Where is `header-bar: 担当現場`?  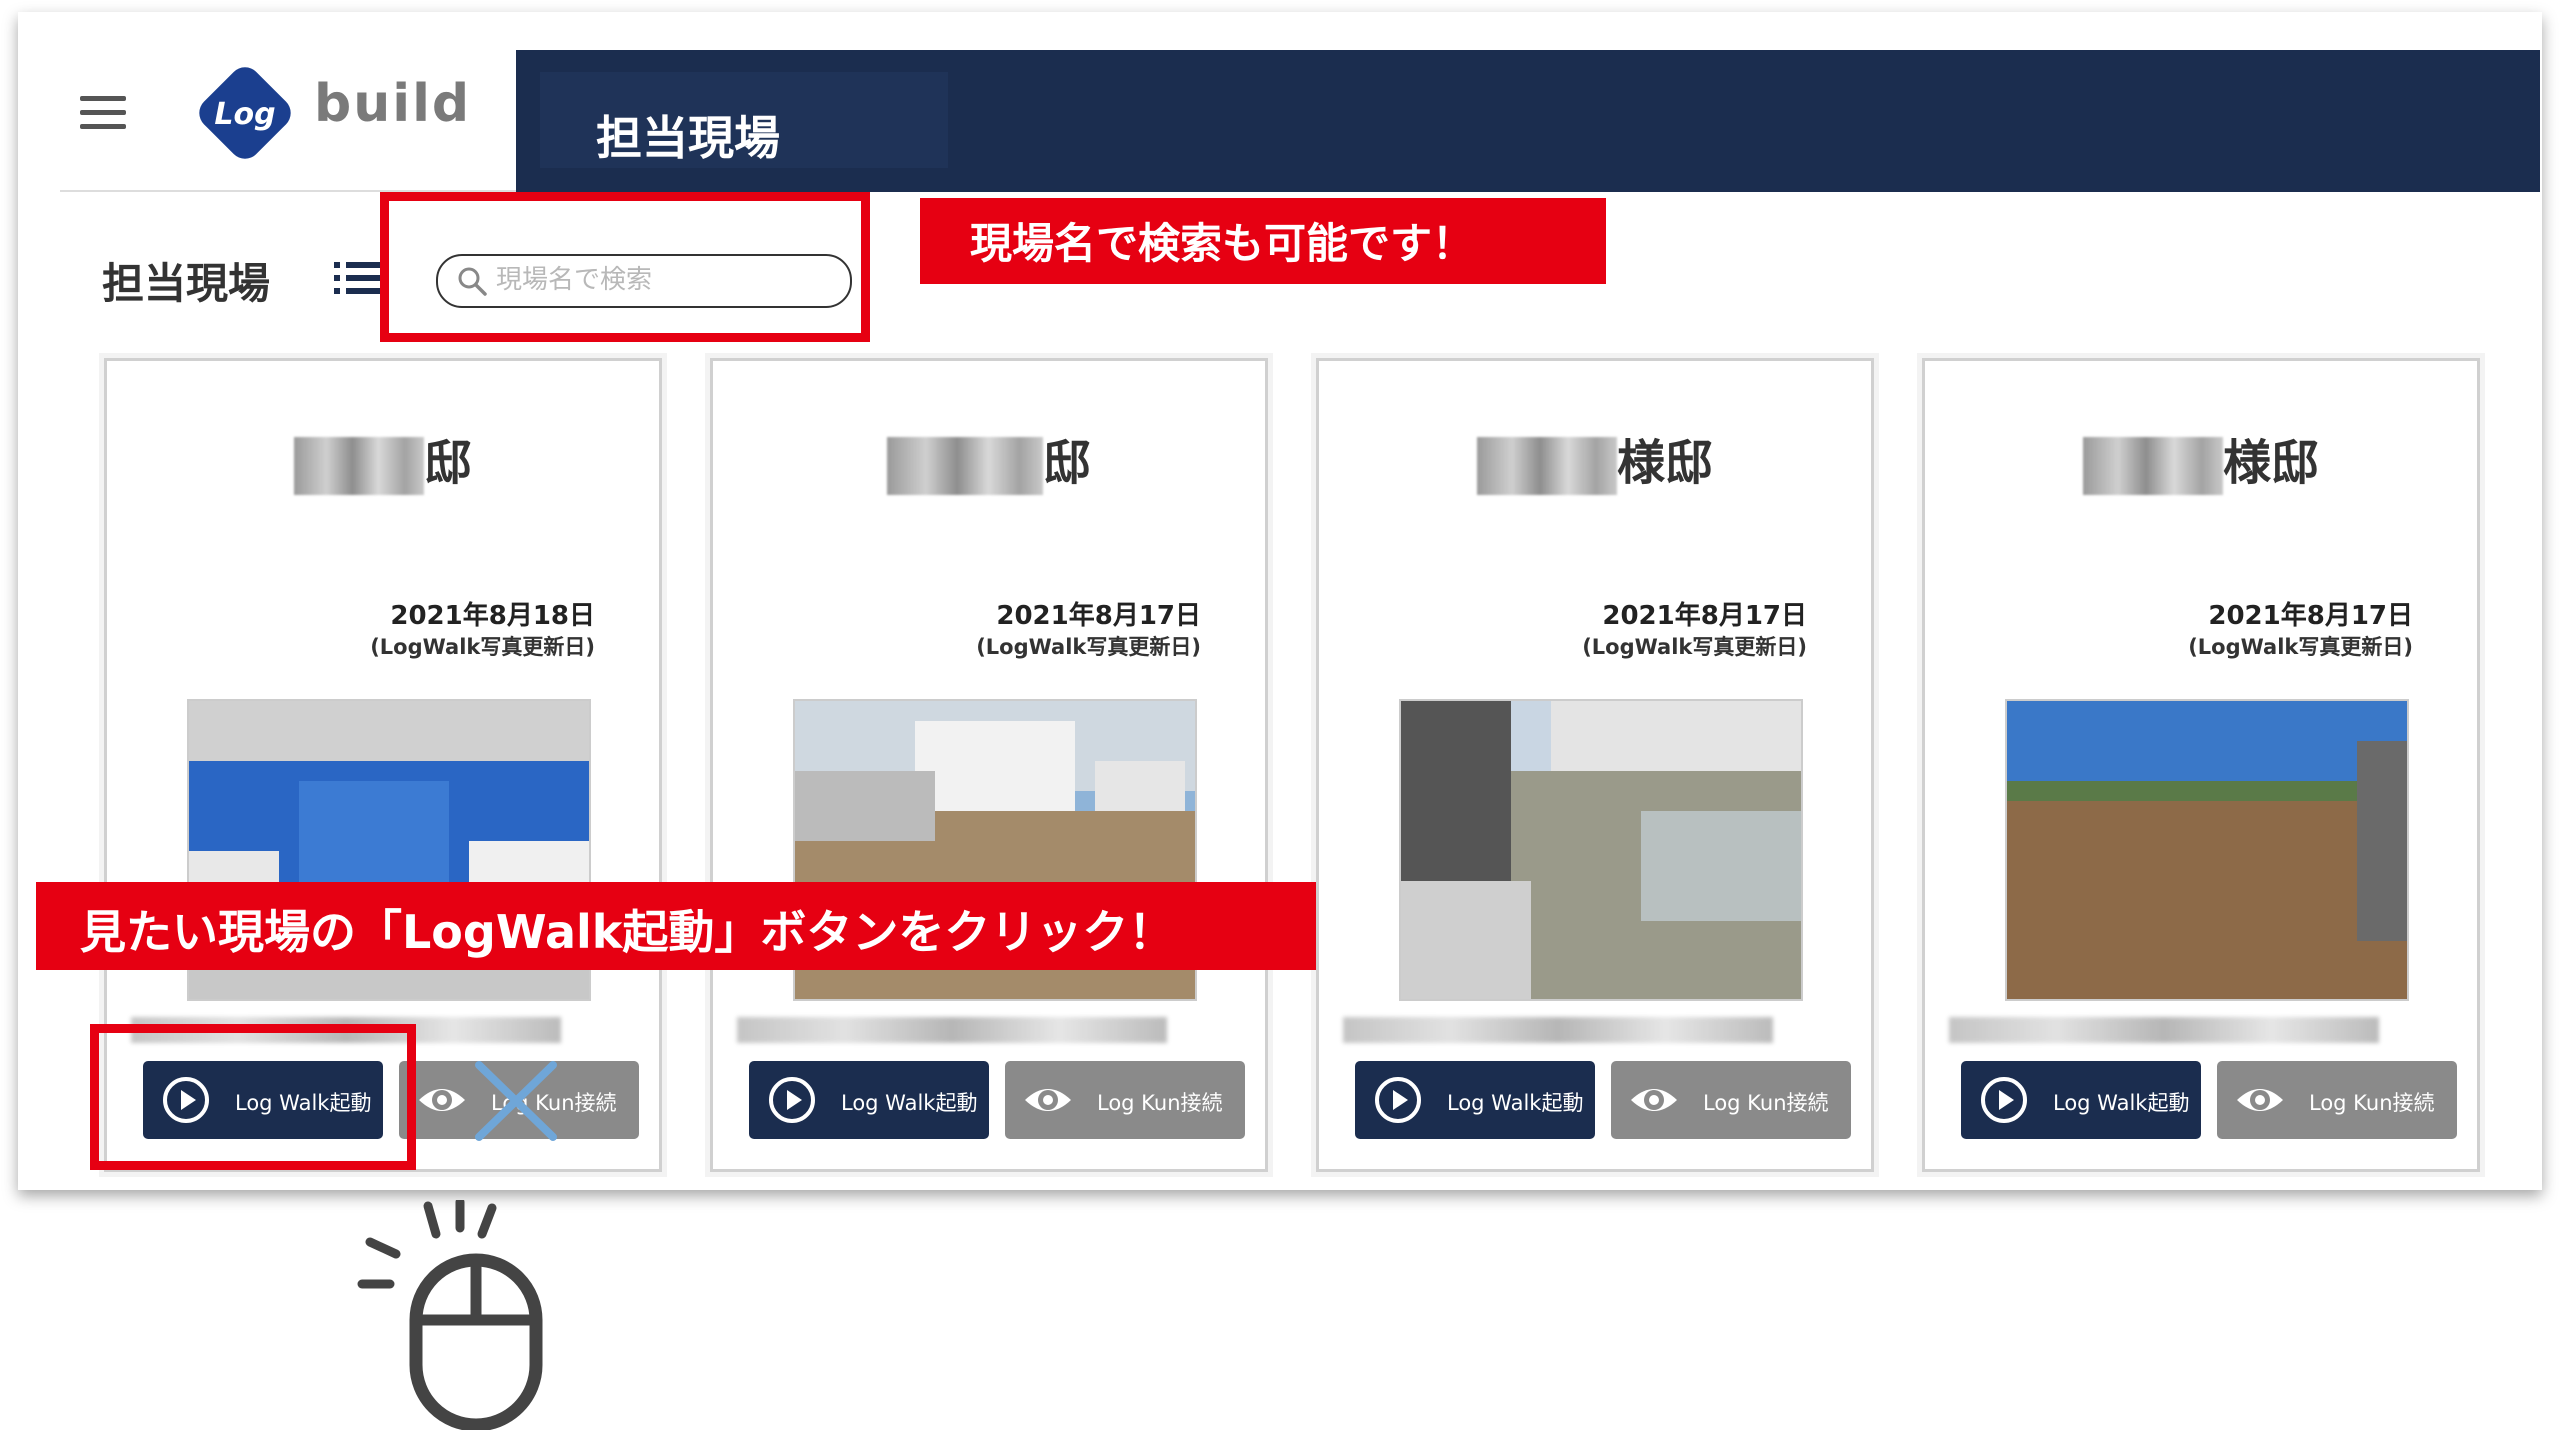 header-bar: 担当現場 is located at coordinates (1528, 121).